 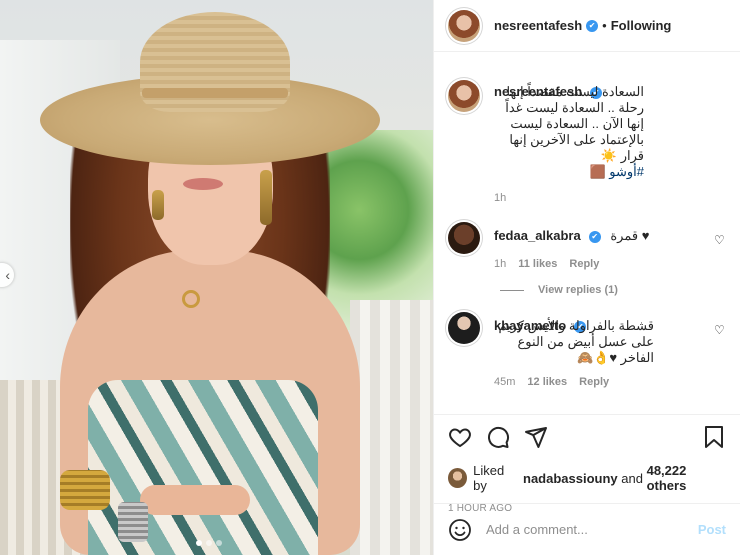 I want to click on hat-band, so click(x=215, y=93).